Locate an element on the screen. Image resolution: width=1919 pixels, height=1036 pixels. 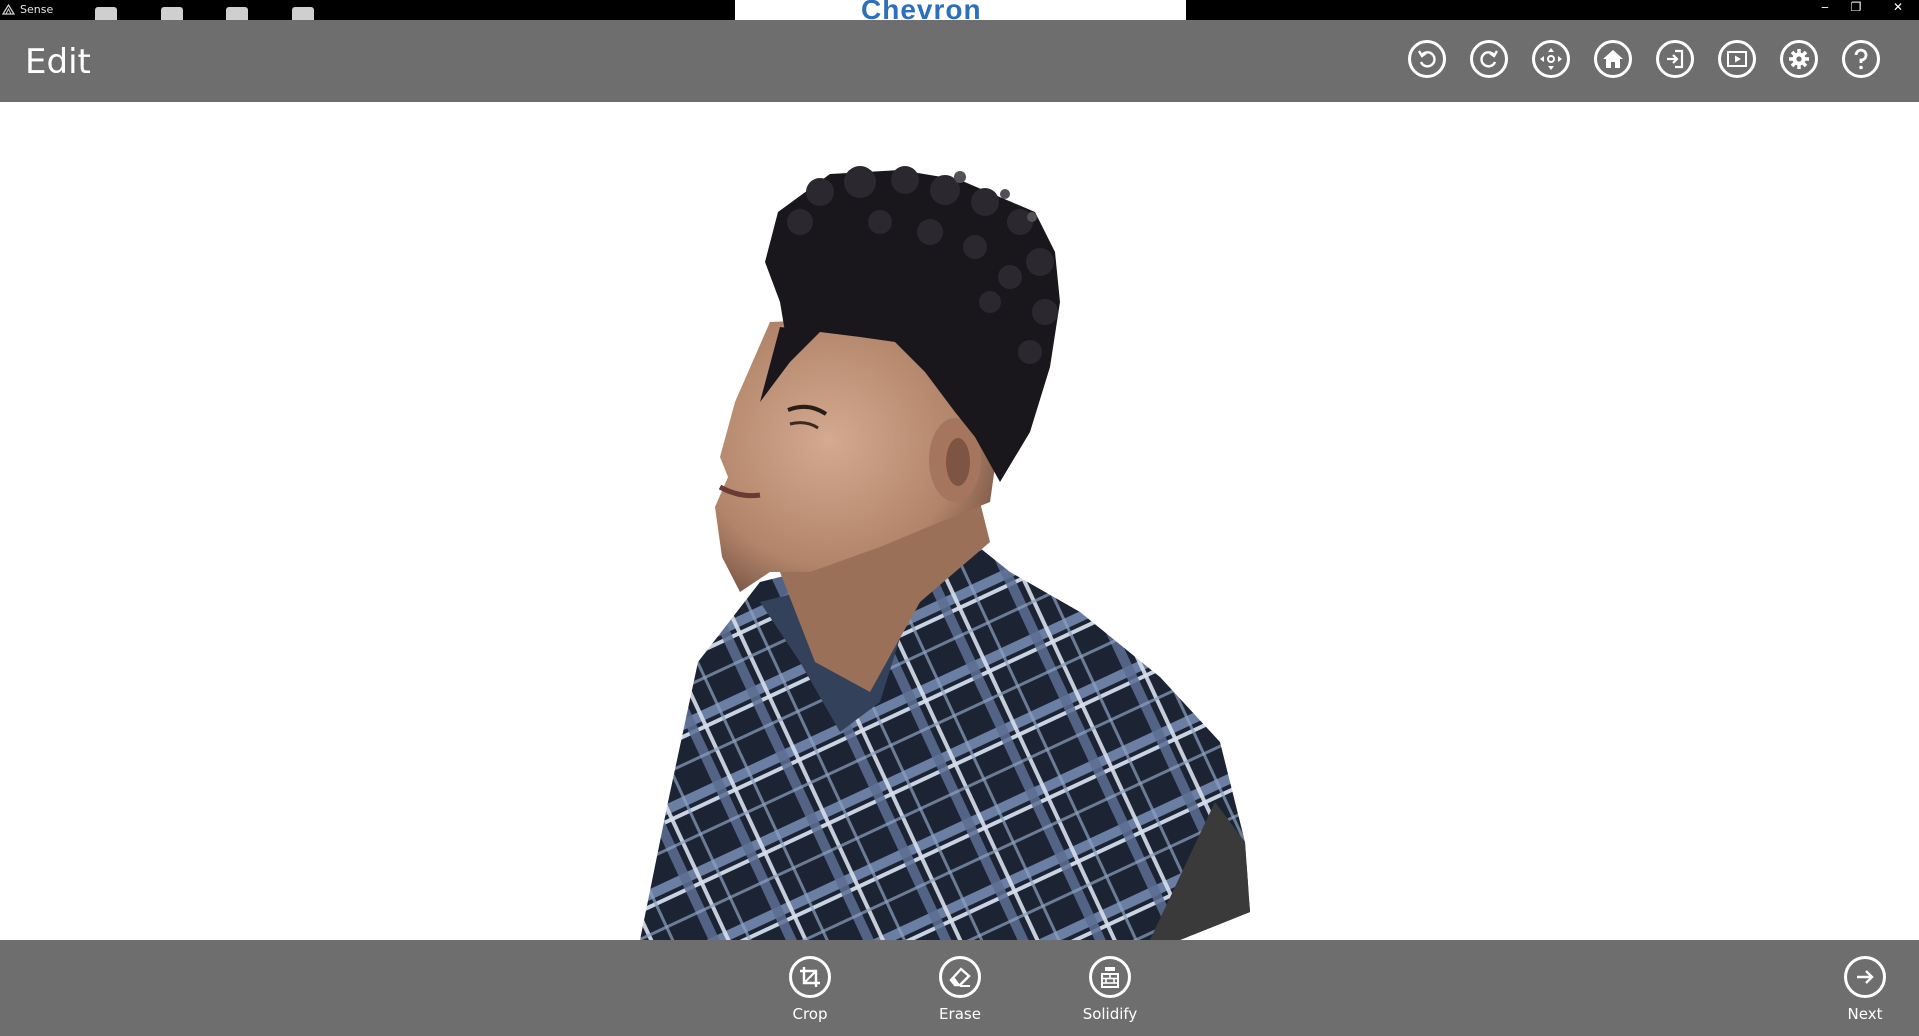
undo-icon is located at coordinates (1426, 59).